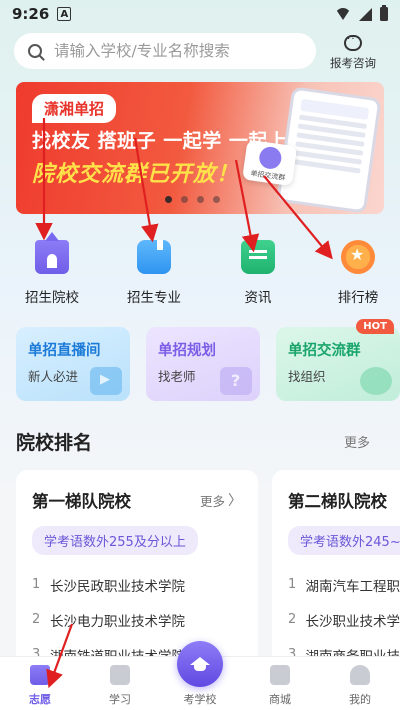  What do you see at coordinates (154, 257) in the screenshot?
I see `book-icon` at bounding box center [154, 257].